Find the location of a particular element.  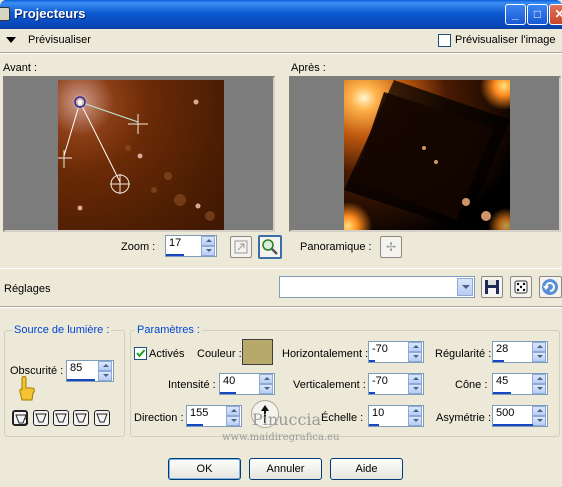

save-preset-button is located at coordinates (492, 287).